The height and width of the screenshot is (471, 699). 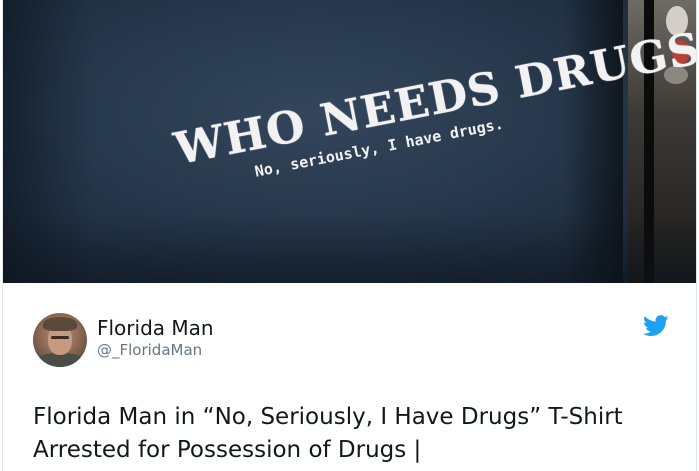 I want to click on avatar-eyes, so click(x=60, y=337).